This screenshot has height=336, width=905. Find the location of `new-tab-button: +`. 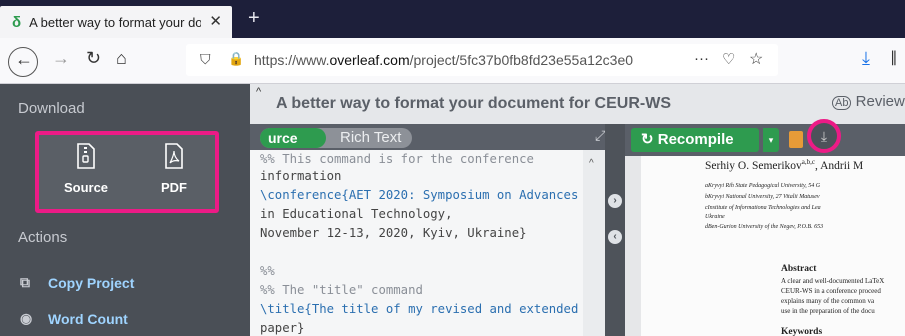

new-tab-button: + is located at coordinates (254, 18).